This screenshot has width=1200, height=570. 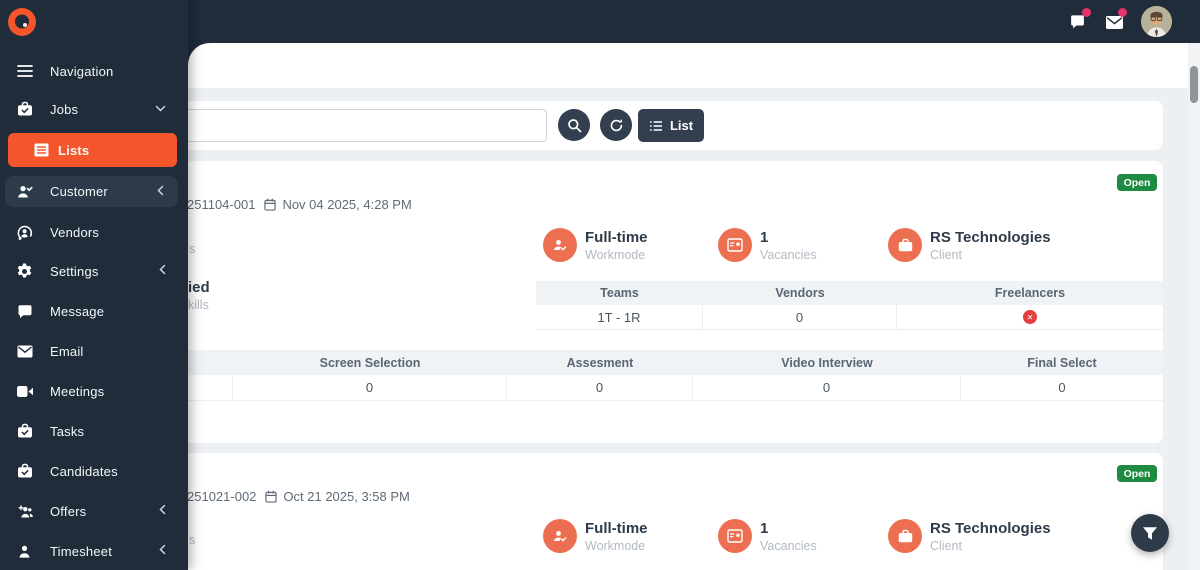 I want to click on cross-circle-icon, so click(x=1030, y=317).